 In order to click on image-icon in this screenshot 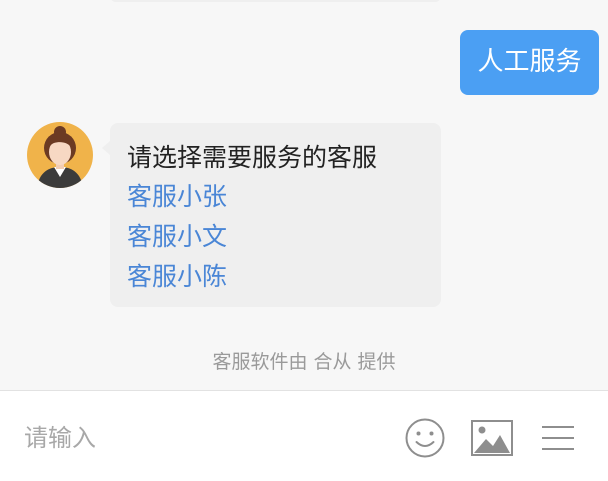, I will do `click(492, 440)`.